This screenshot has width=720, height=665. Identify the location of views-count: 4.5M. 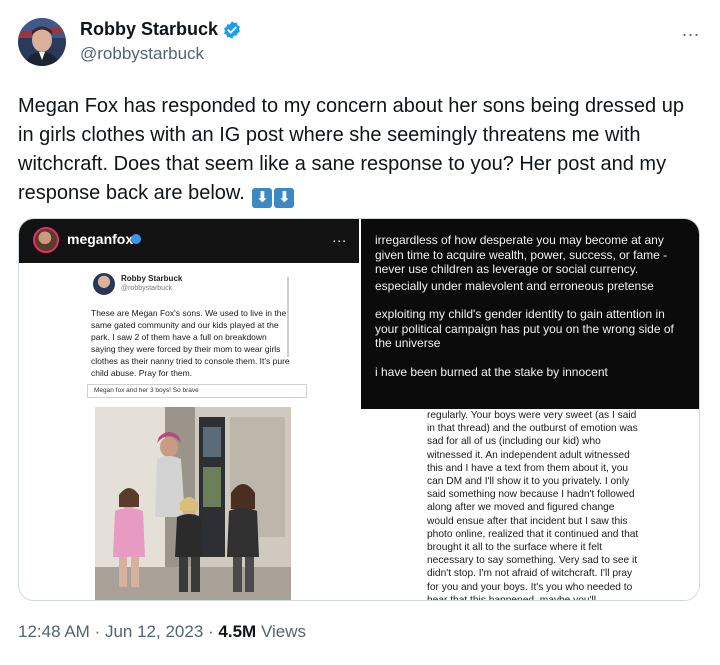
(237, 631).